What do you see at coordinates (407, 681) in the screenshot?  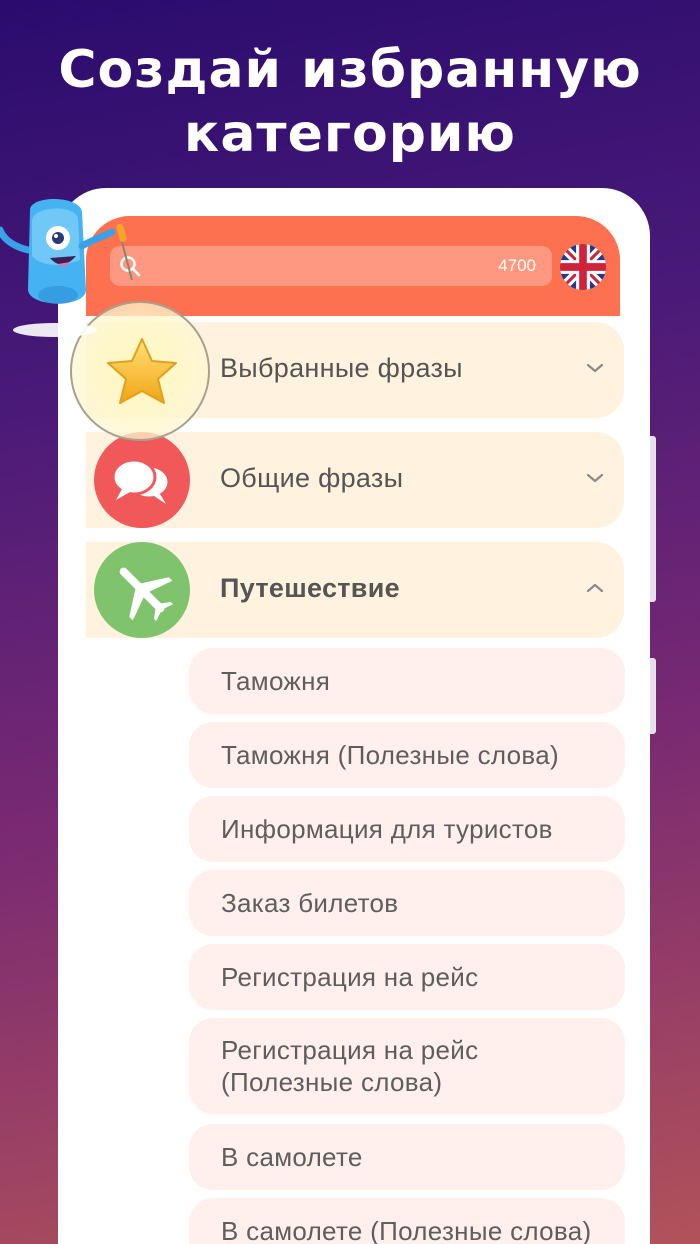 I see `subcategory-item: Таможня` at bounding box center [407, 681].